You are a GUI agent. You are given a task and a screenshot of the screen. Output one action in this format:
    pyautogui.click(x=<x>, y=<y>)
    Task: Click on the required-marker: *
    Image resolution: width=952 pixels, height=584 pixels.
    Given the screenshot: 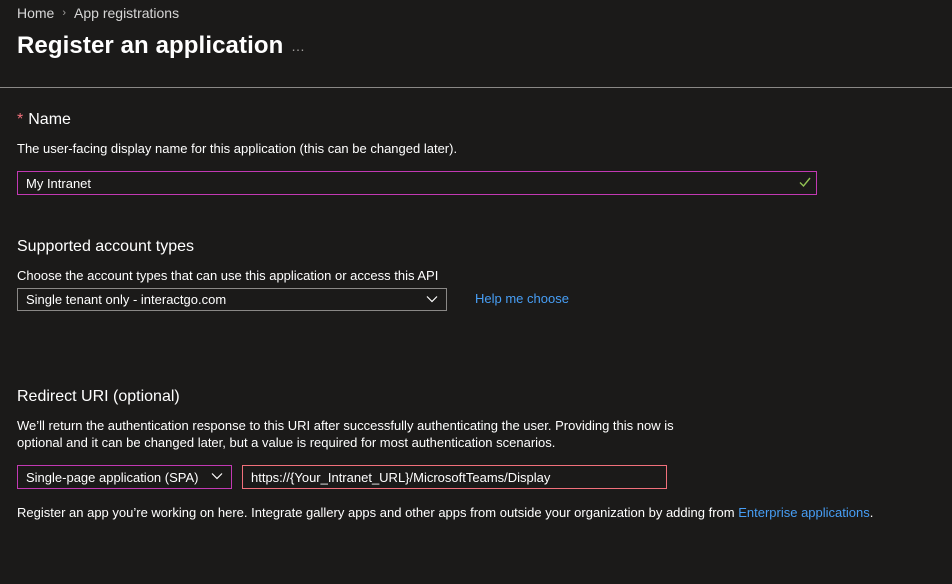 What is the action you would take?
    pyautogui.click(x=20, y=119)
    